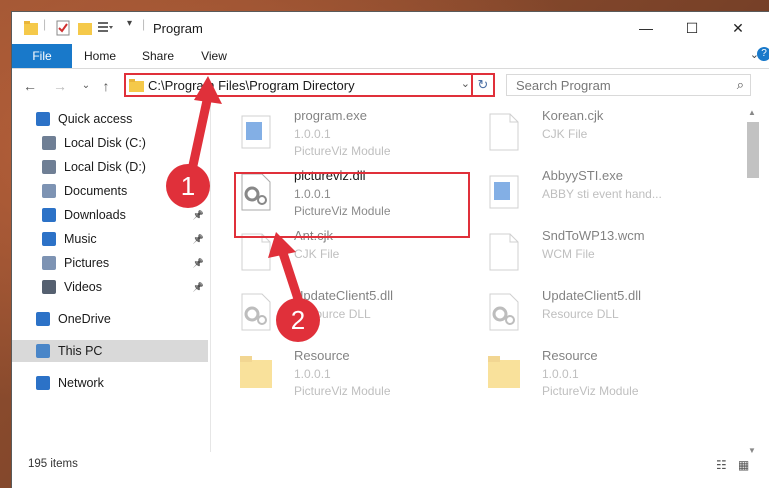 Image resolution: width=769 pixels, height=488 pixels. What do you see at coordinates (246, 191) in the screenshot?
I see `annotation-arrows` at bounding box center [246, 191].